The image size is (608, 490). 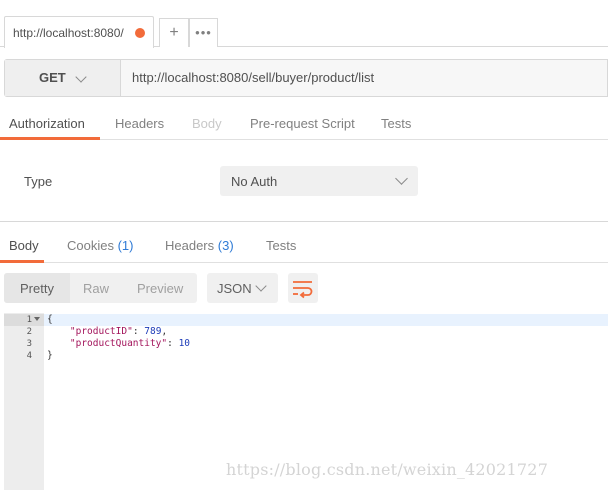 I want to click on line-number: 2, so click(x=29, y=332).